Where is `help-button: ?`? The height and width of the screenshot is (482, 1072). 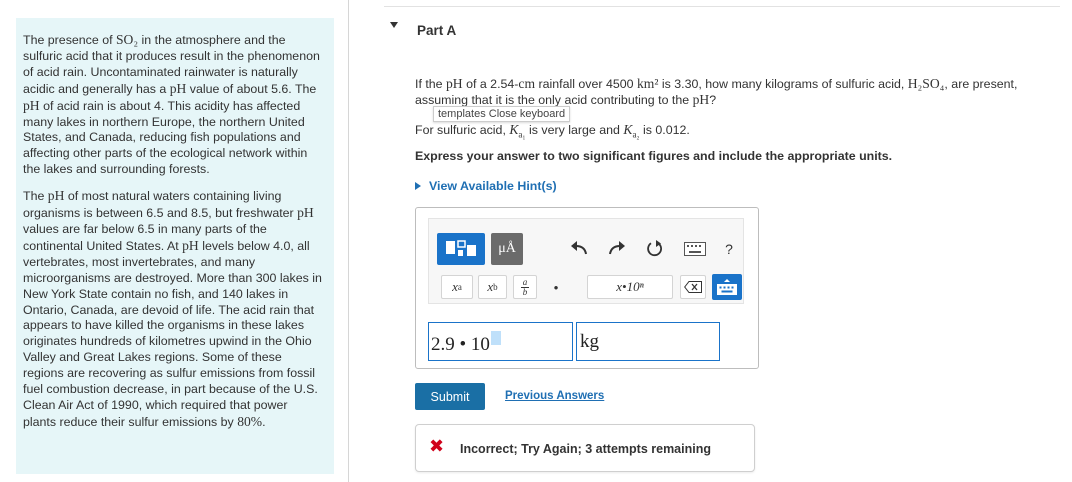
help-button: ? is located at coordinates (729, 249).